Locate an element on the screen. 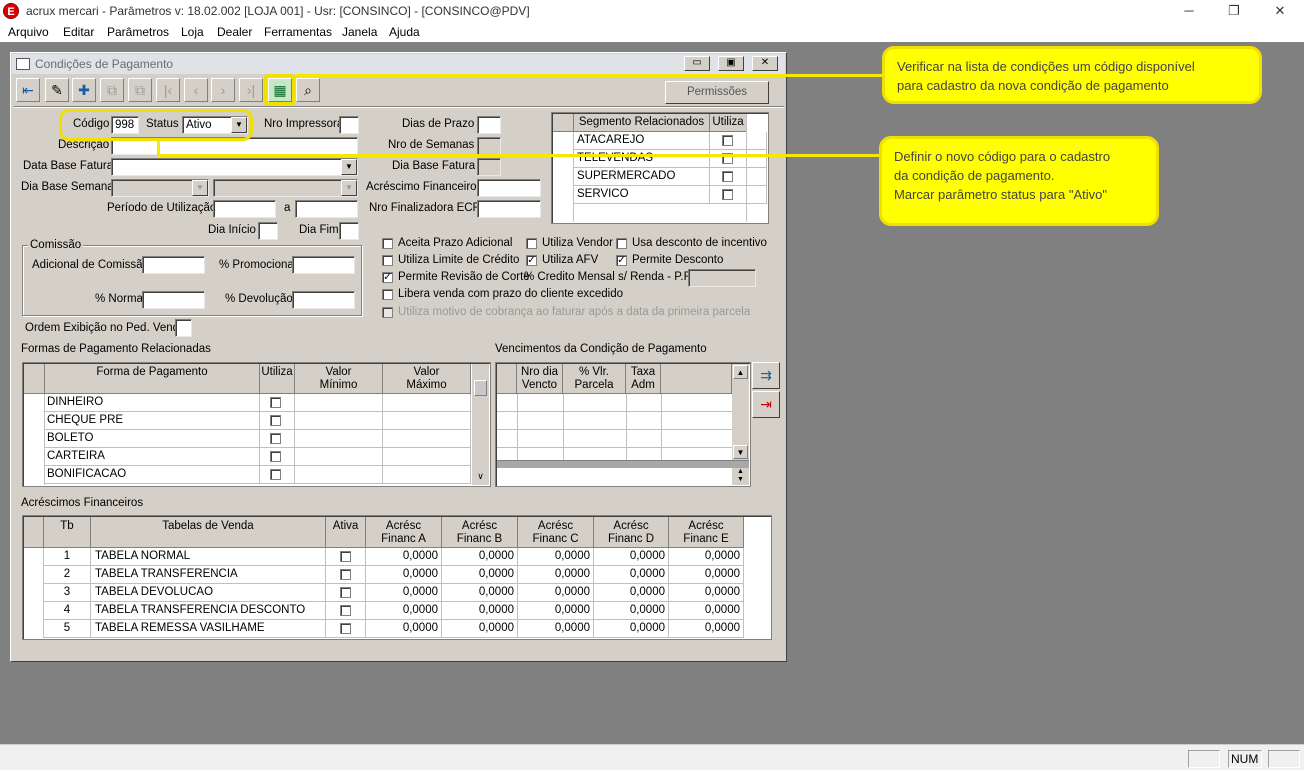 This screenshot has width=1304, height=770. vencimentos-rows is located at coordinates (614, 426).